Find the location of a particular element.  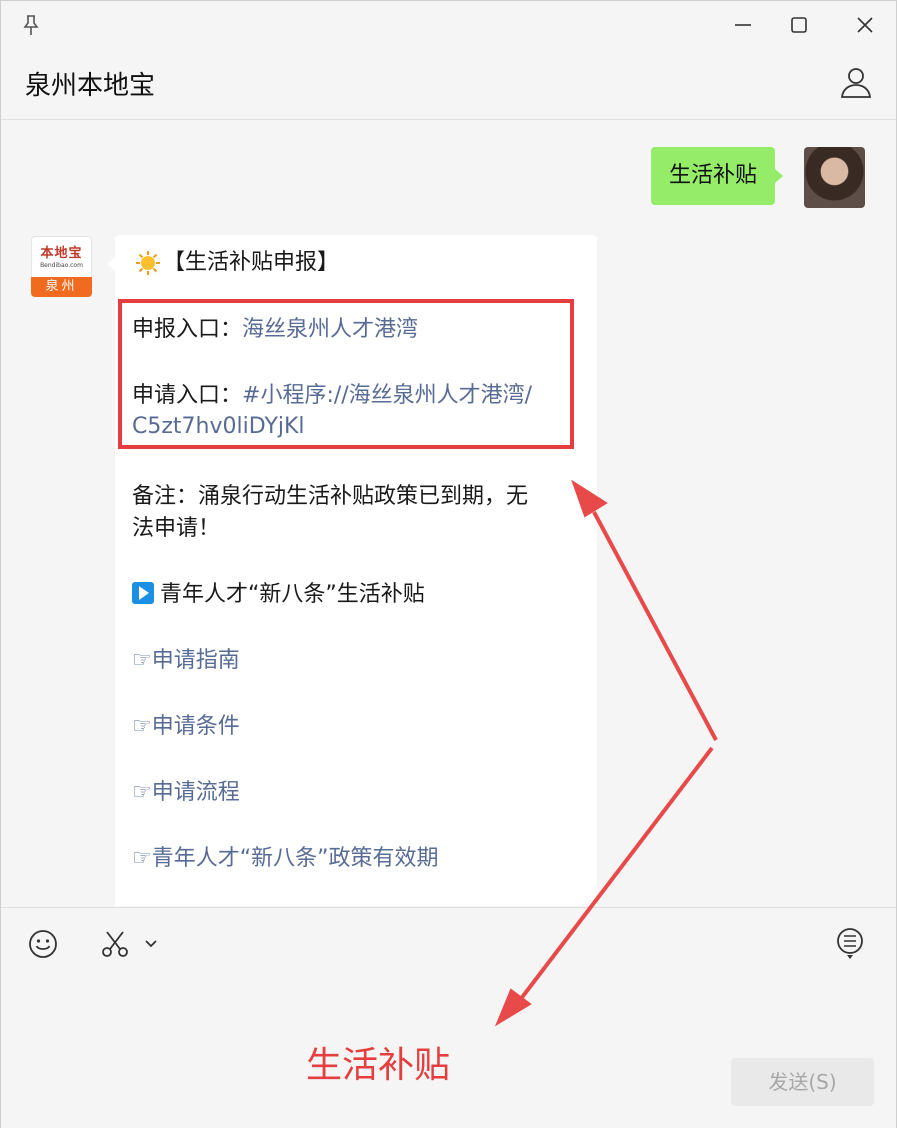

section-title-text: 青年人才“新八条”生活补贴 is located at coordinates (292, 594).